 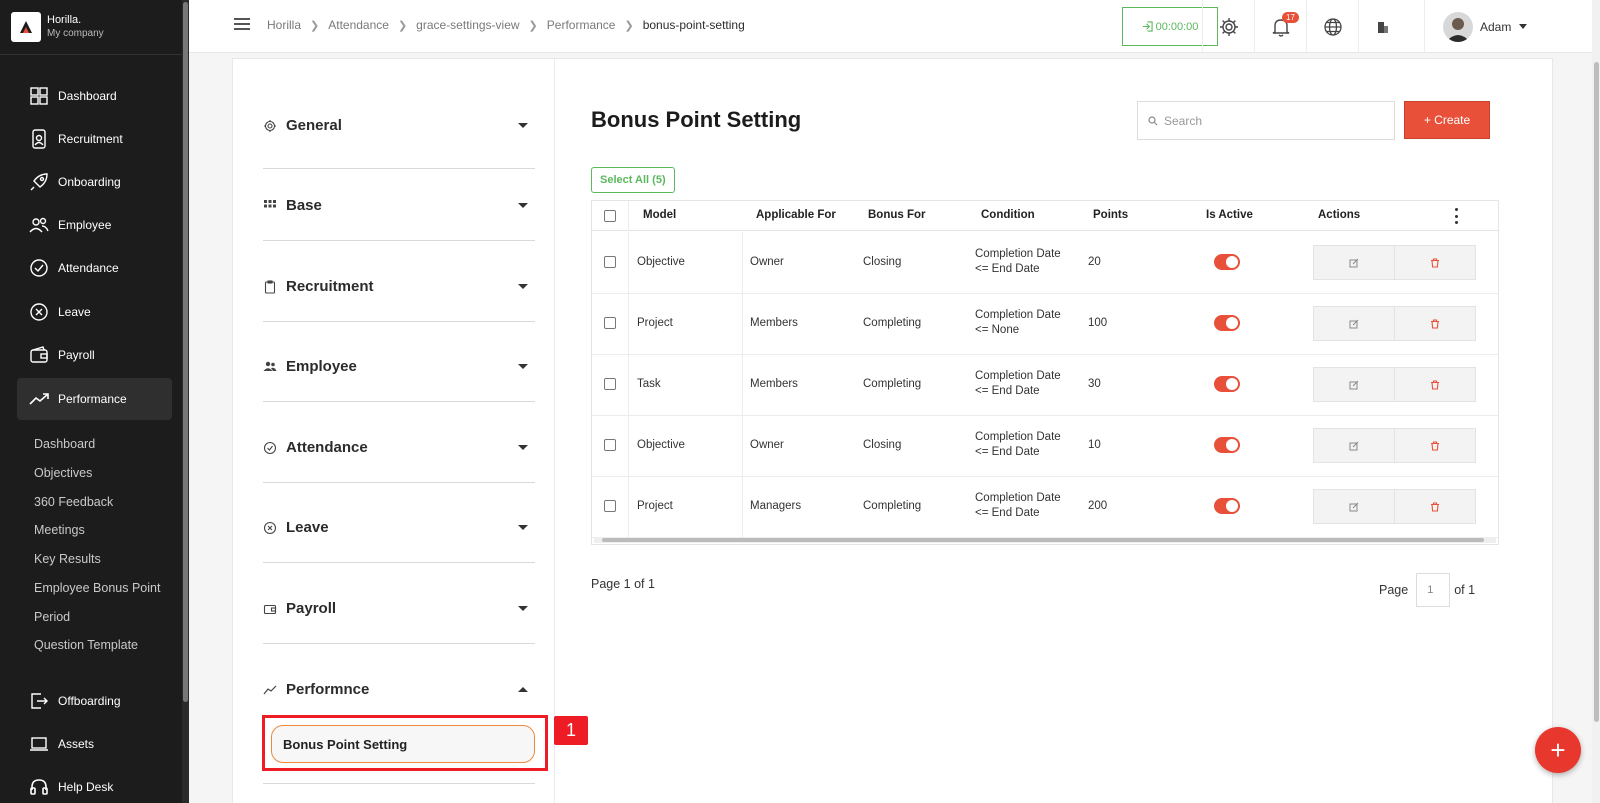 What do you see at coordinates (767, 262) in the screenshot?
I see `cell-applicable-for: Owner` at bounding box center [767, 262].